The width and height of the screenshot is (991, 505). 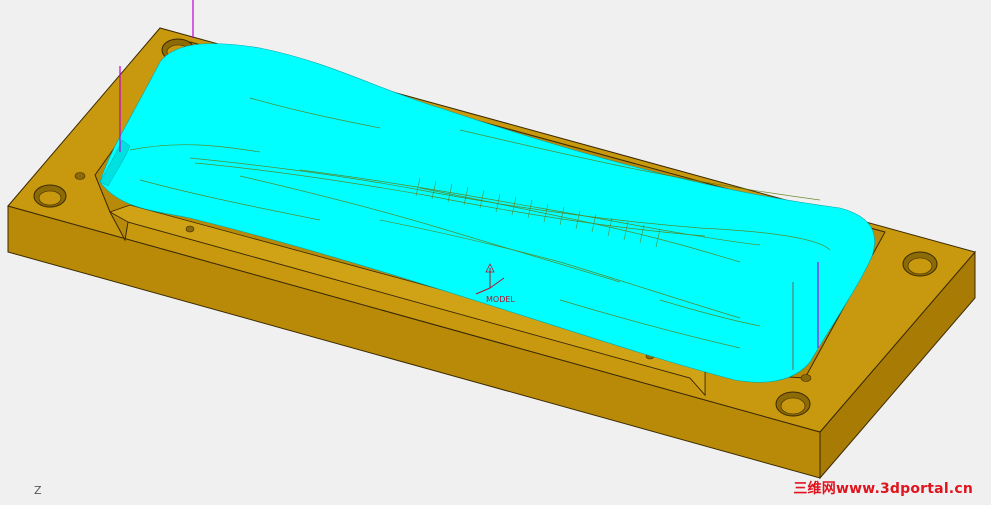 What do you see at coordinates (883, 489) in the screenshot?
I see `watermark: 三维网www.3dportal.cn` at bounding box center [883, 489].